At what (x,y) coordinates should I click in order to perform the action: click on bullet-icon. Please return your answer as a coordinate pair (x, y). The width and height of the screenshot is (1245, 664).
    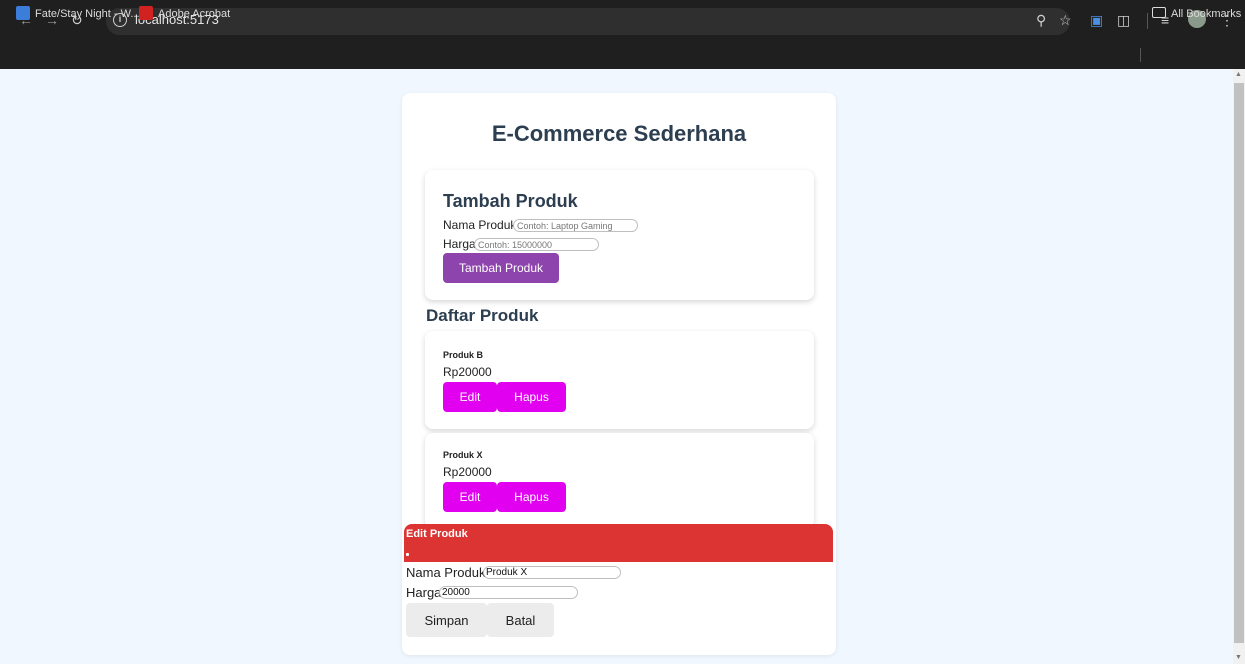
    Looking at the image, I should click on (407, 554).